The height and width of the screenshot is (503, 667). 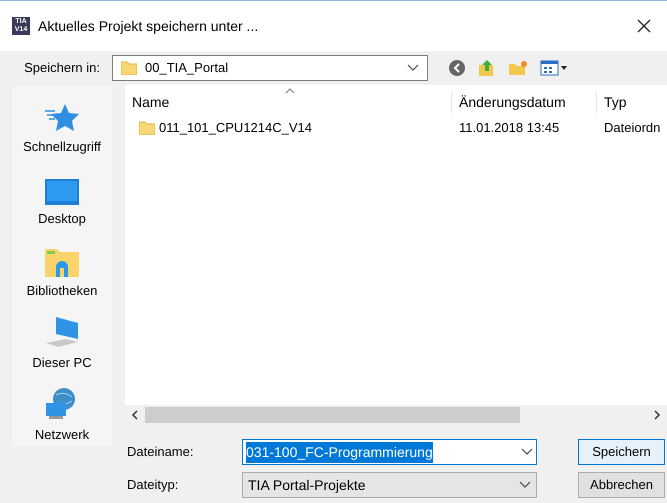 I want to click on star-icon, so click(x=62, y=117).